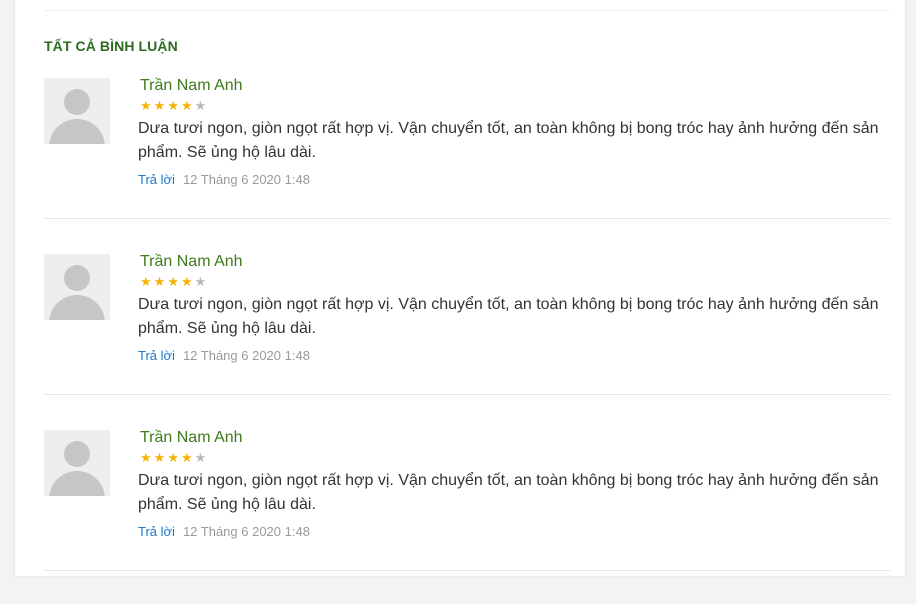 The image size is (916, 604). Describe the element at coordinates (467, 10) in the screenshot. I see `top-divider` at that location.